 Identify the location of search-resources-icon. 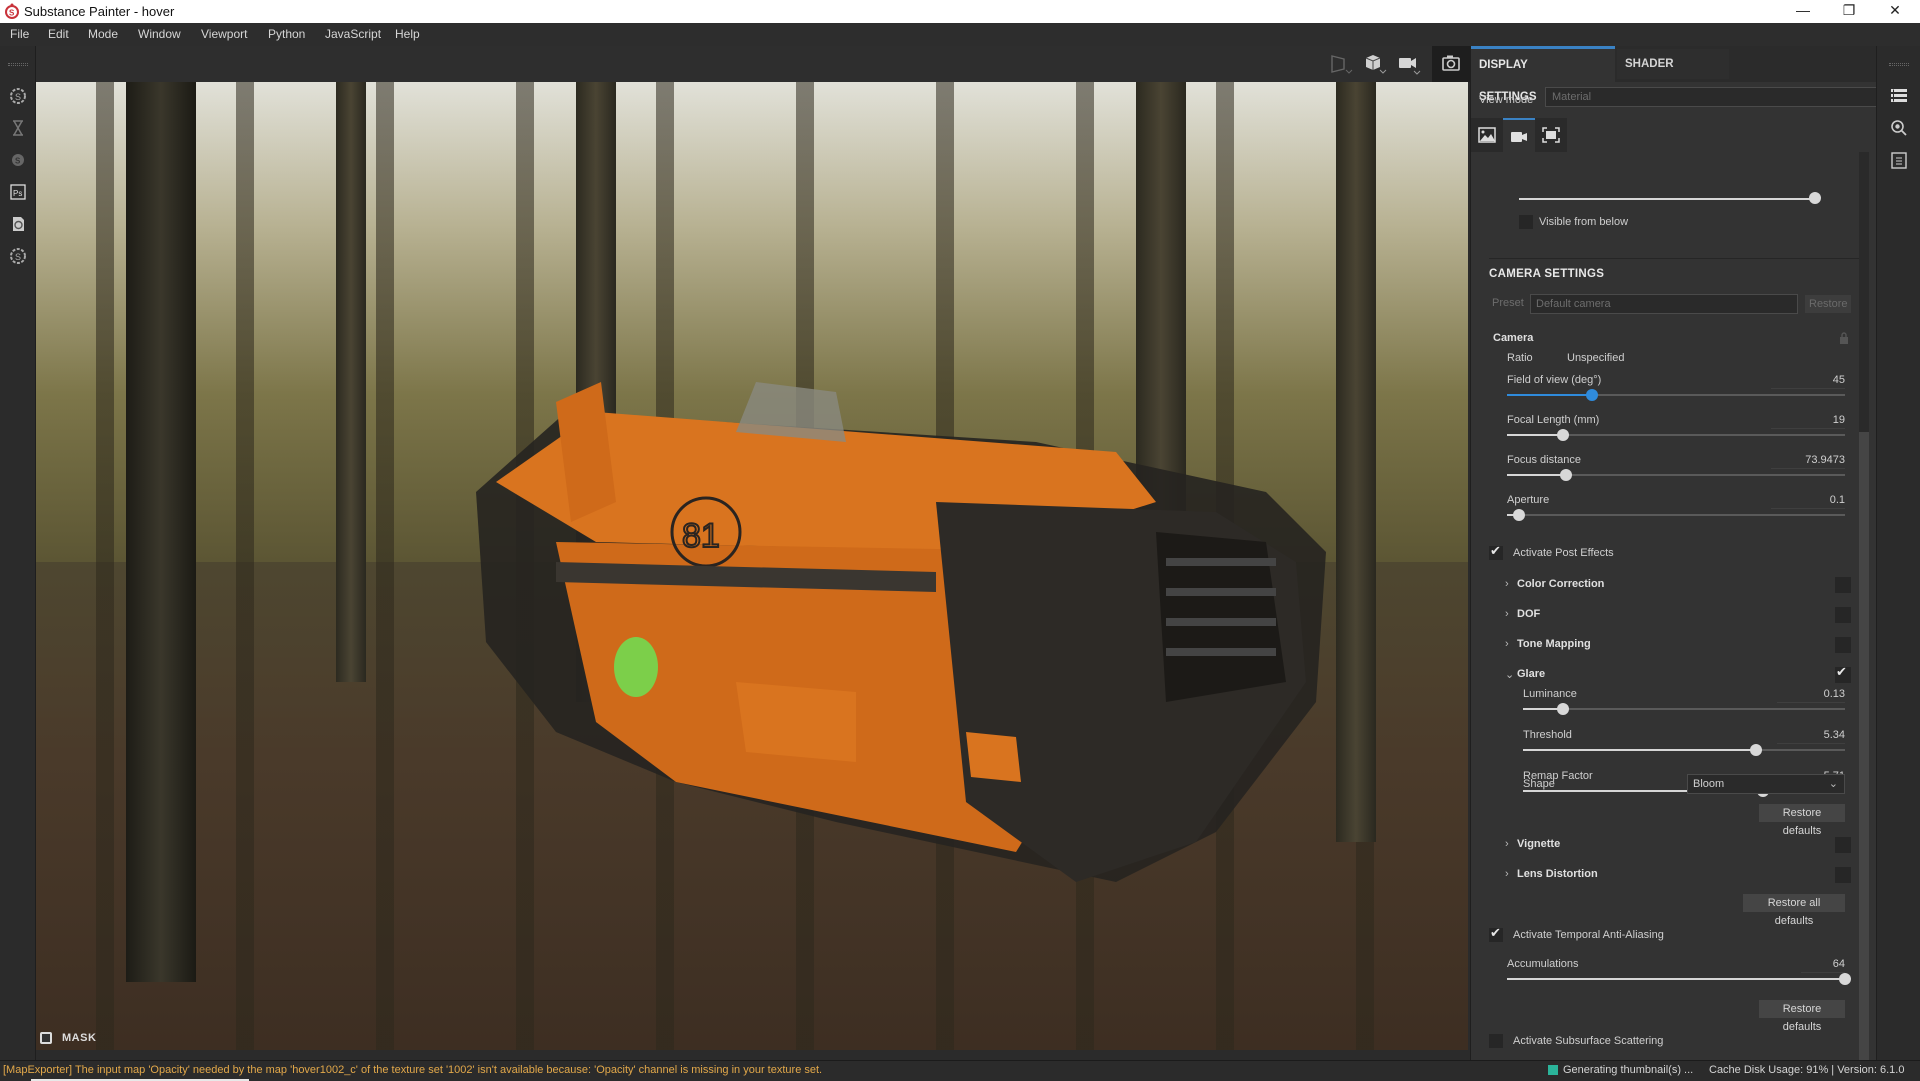
(1899, 128).